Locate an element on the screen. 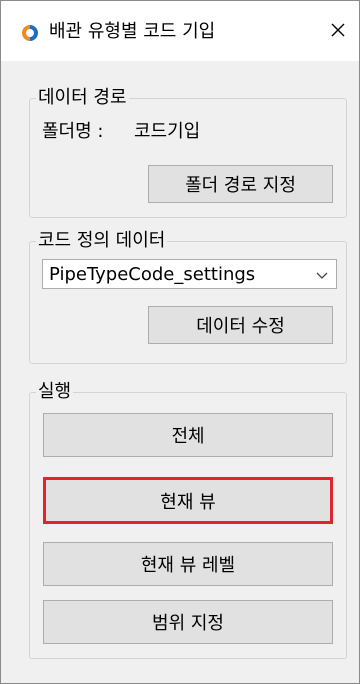  set-folder-path-button: 폴더 경로 지정 is located at coordinates (240, 184).